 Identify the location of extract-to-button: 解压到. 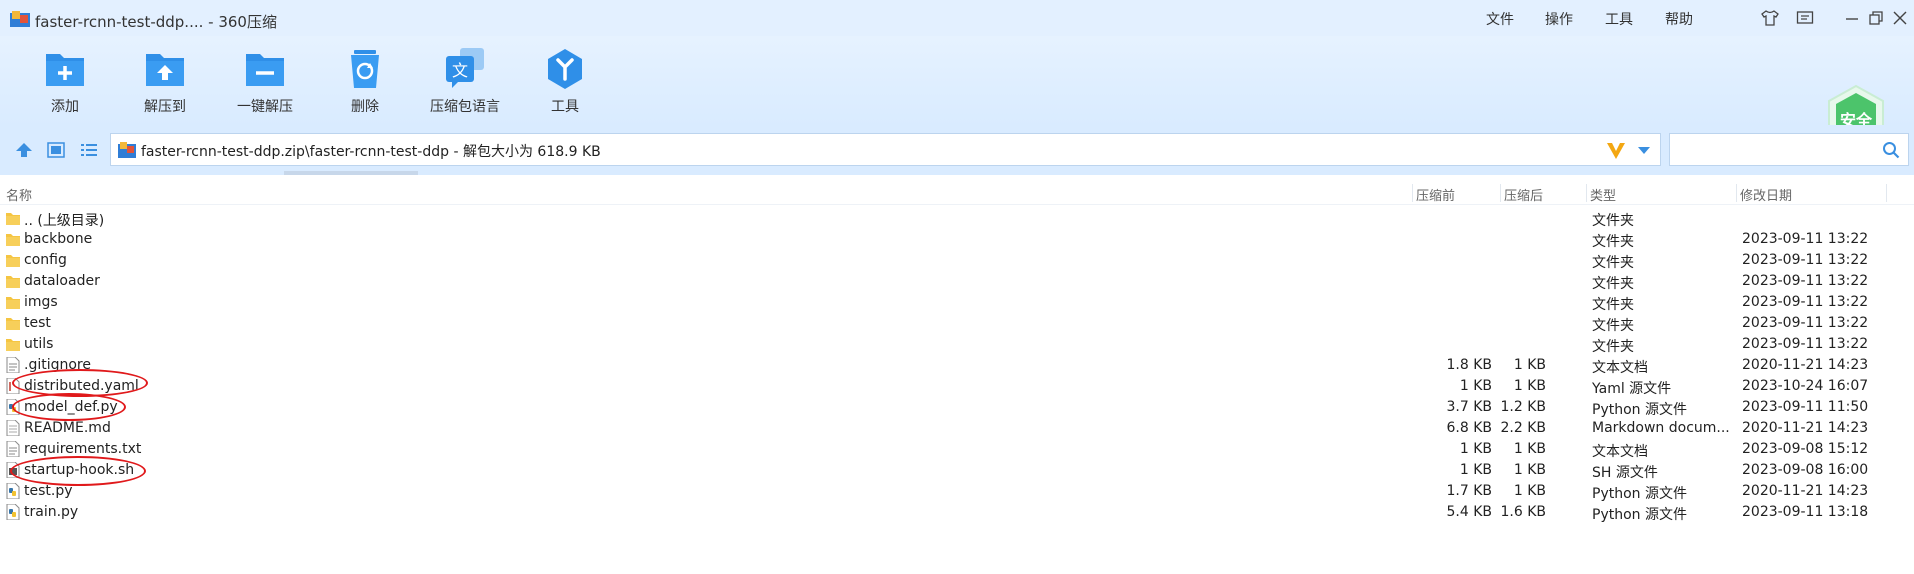
(165, 81).